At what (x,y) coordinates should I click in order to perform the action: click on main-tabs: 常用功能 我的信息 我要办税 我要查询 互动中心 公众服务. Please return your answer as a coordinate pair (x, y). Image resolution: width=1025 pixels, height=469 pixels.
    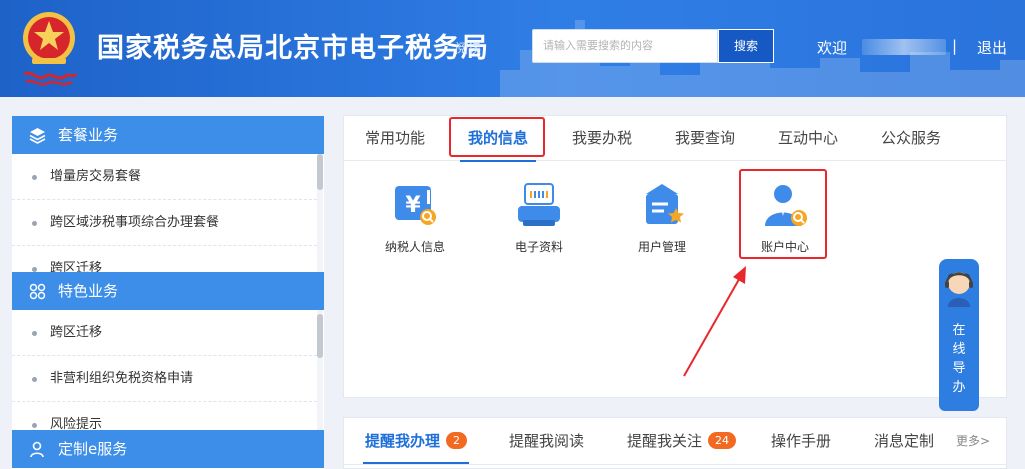
    Looking at the image, I should click on (675, 139).